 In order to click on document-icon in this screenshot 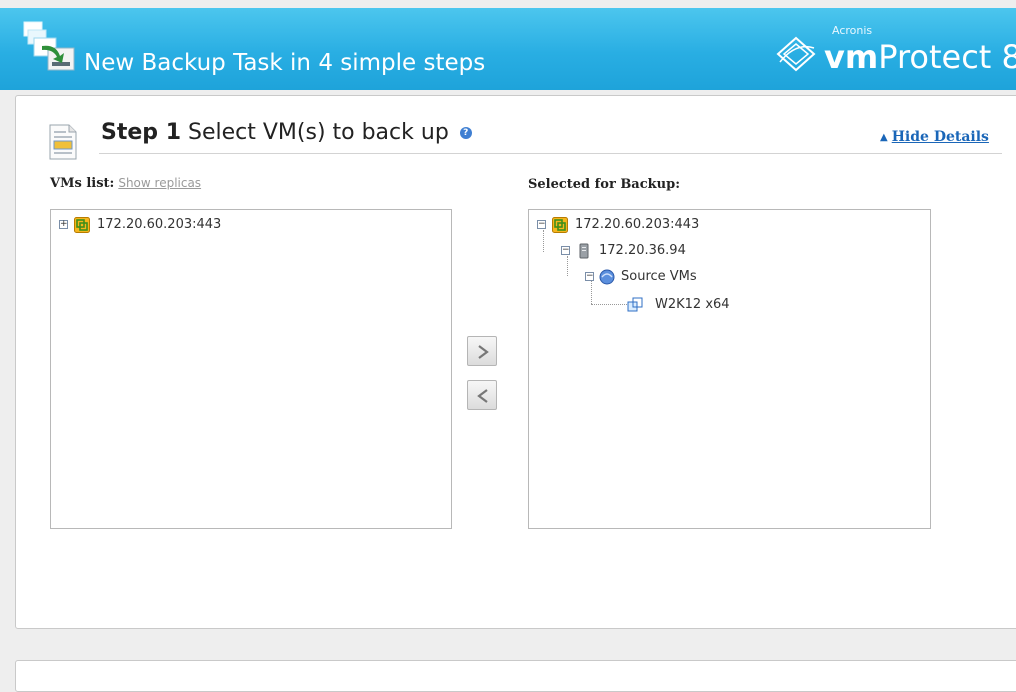, I will do `click(63, 142)`.